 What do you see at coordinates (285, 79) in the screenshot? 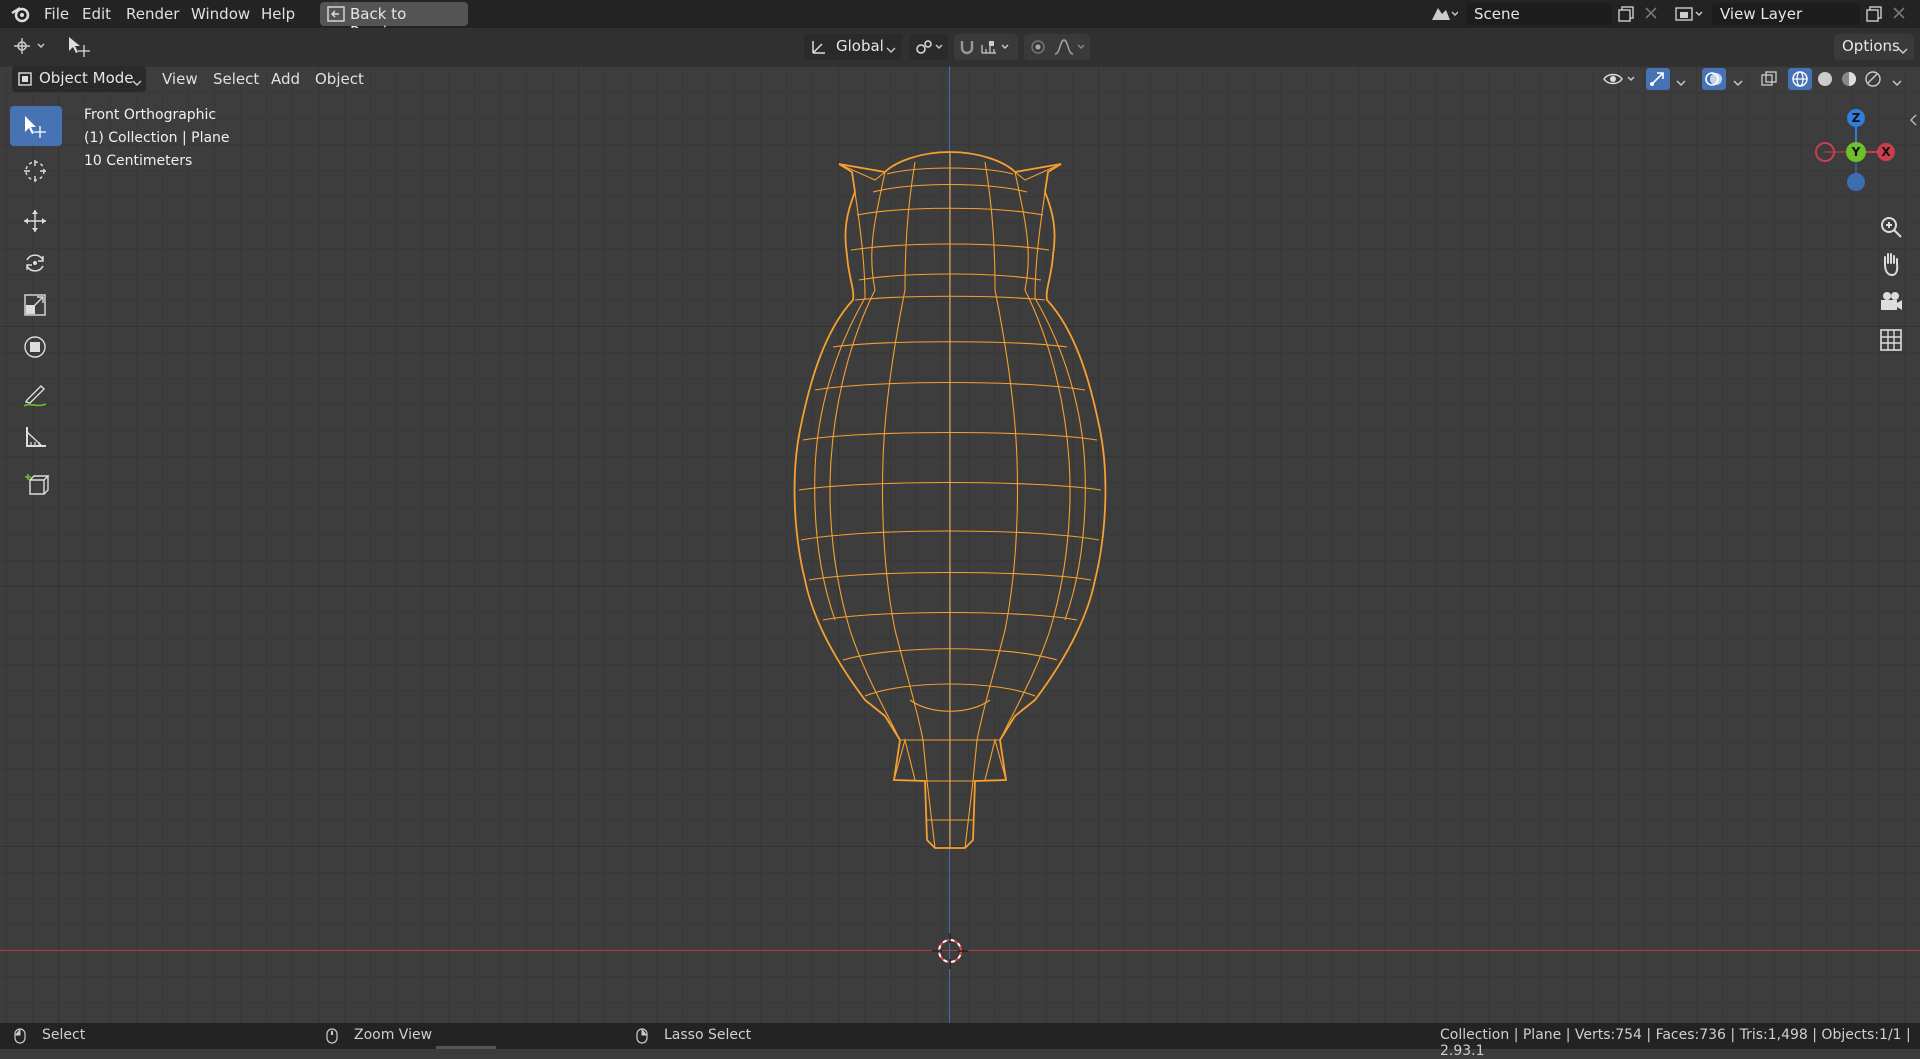
I see `add-menu: Add` at bounding box center [285, 79].